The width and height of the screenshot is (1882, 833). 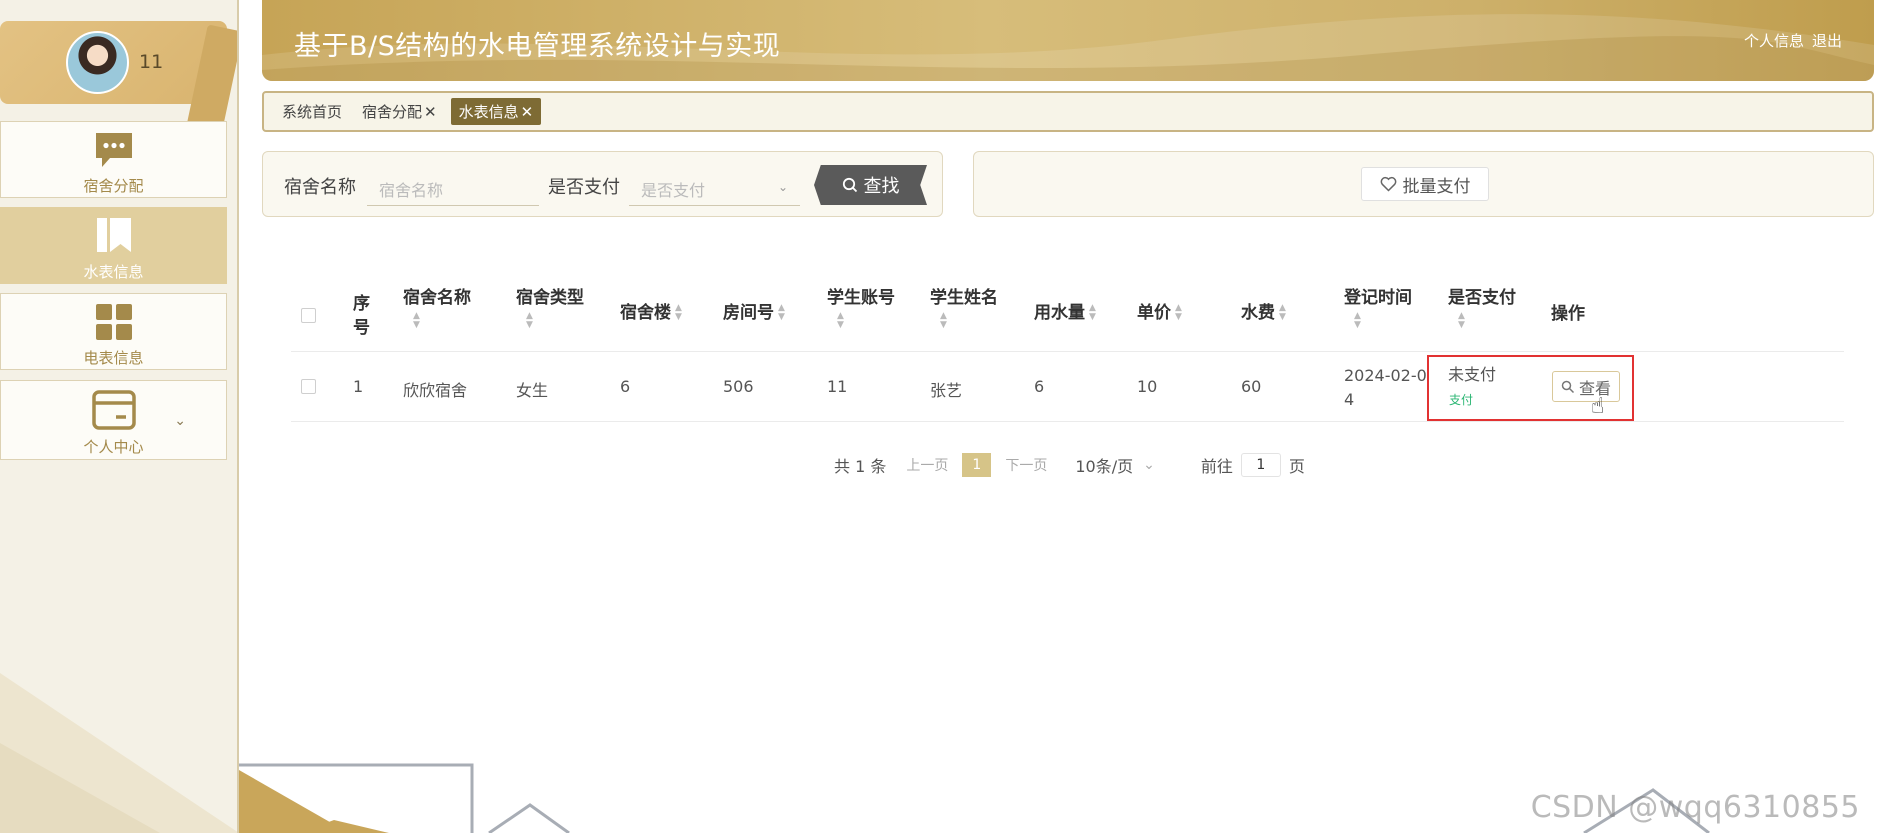 I want to click on header-building: 宿舍楼 ▲ ▼, so click(x=651, y=313).